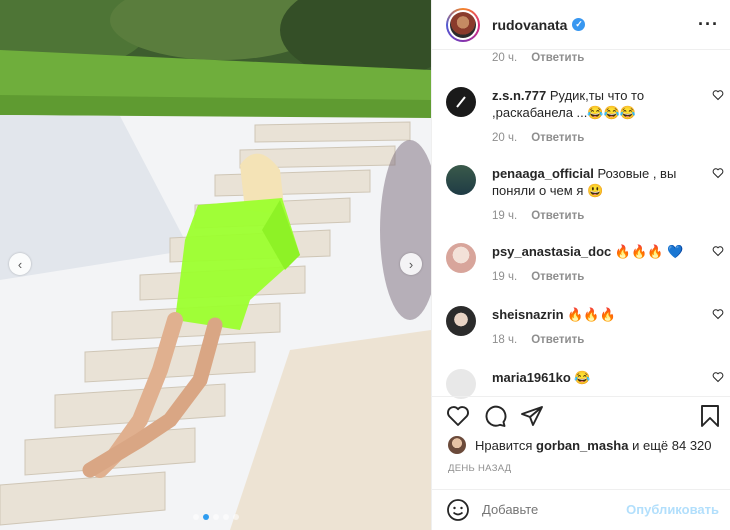 The width and height of the screenshot is (730, 530). I want to click on comment-bubble-icon, so click(495, 416).